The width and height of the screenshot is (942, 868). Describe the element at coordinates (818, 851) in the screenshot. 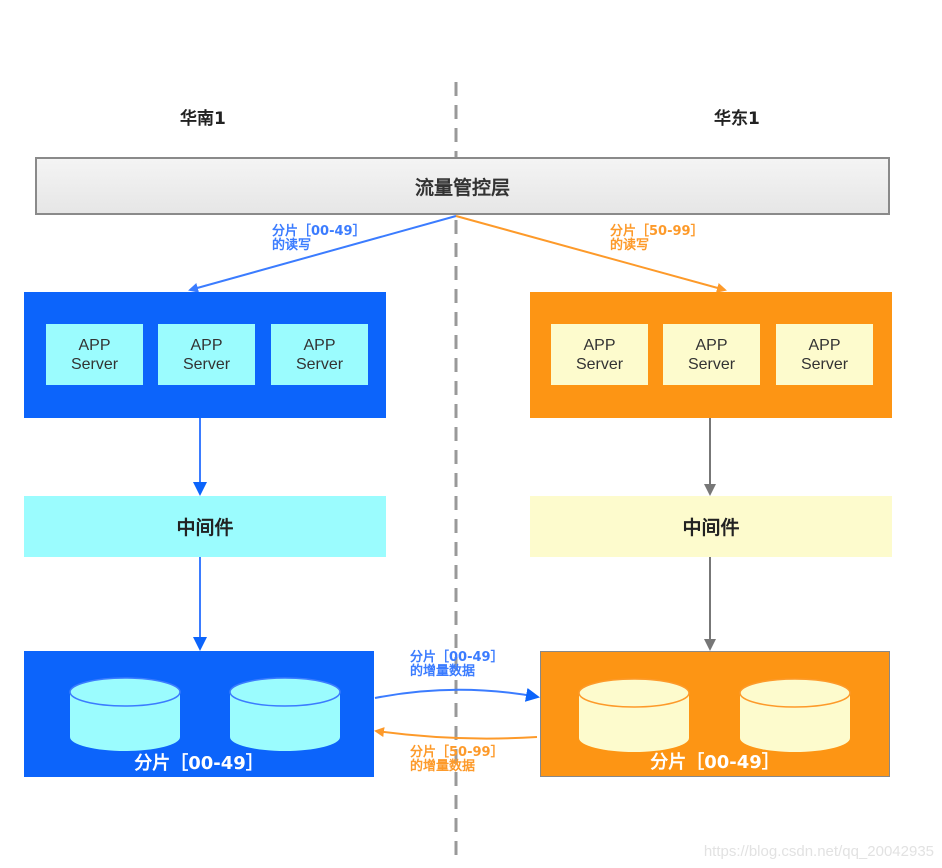

I see `watermark: https://blog.csdn.net/qq_20042935` at that location.